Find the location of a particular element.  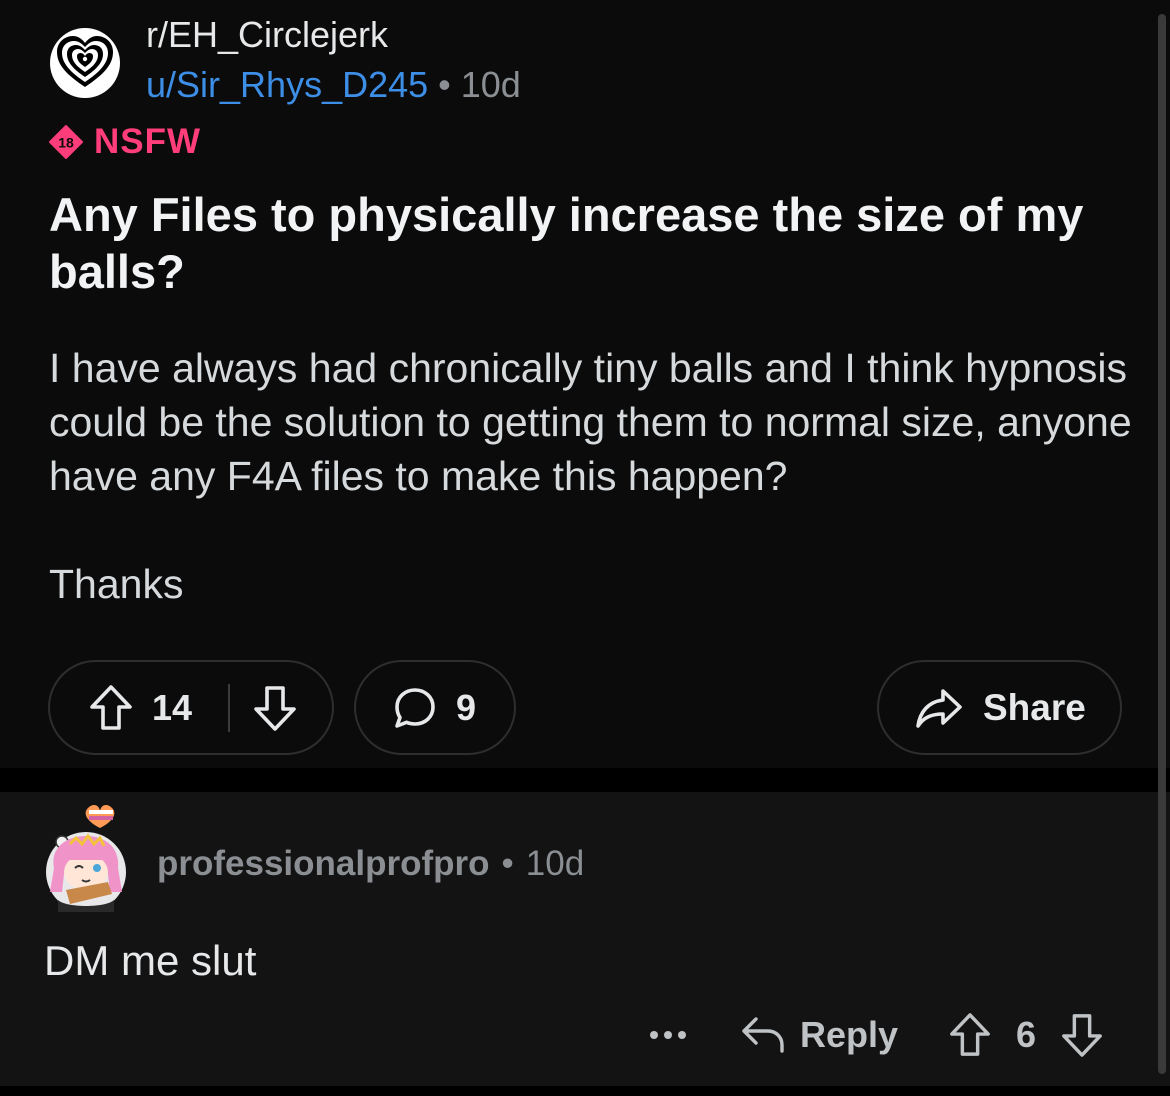

reply-button: Reply is located at coordinates (819, 1035).